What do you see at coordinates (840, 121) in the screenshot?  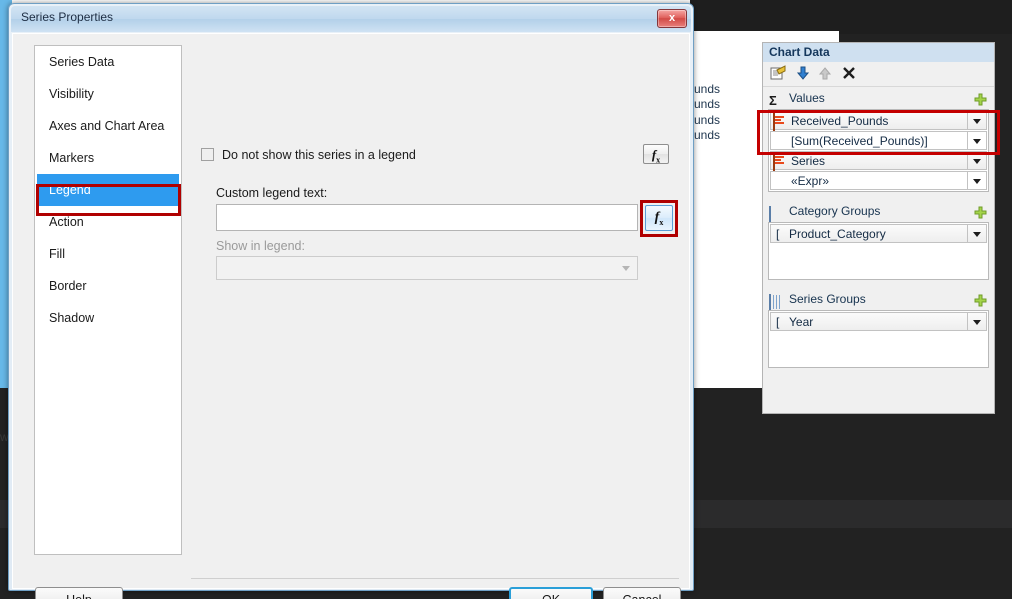 I see `list-item-label: Received_Pounds` at bounding box center [840, 121].